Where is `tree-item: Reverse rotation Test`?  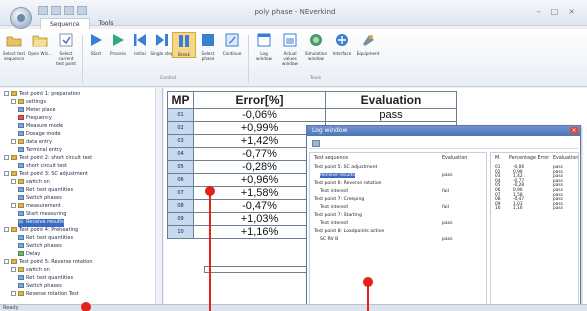 tree-item: Reverse rotation Test is located at coordinates (45, 295).